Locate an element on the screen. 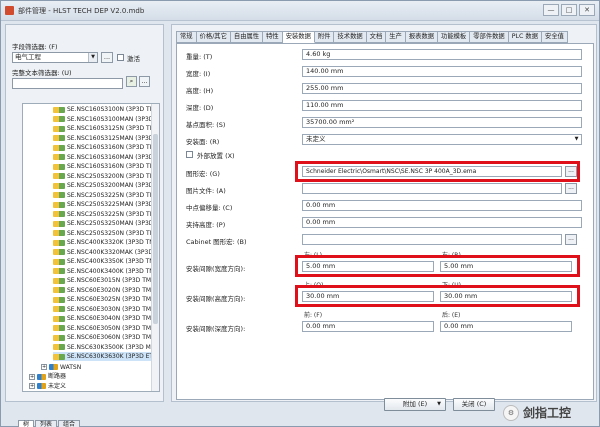 This screenshot has height=427, width=600. depth-field: 110.00 mm is located at coordinates (442, 105).